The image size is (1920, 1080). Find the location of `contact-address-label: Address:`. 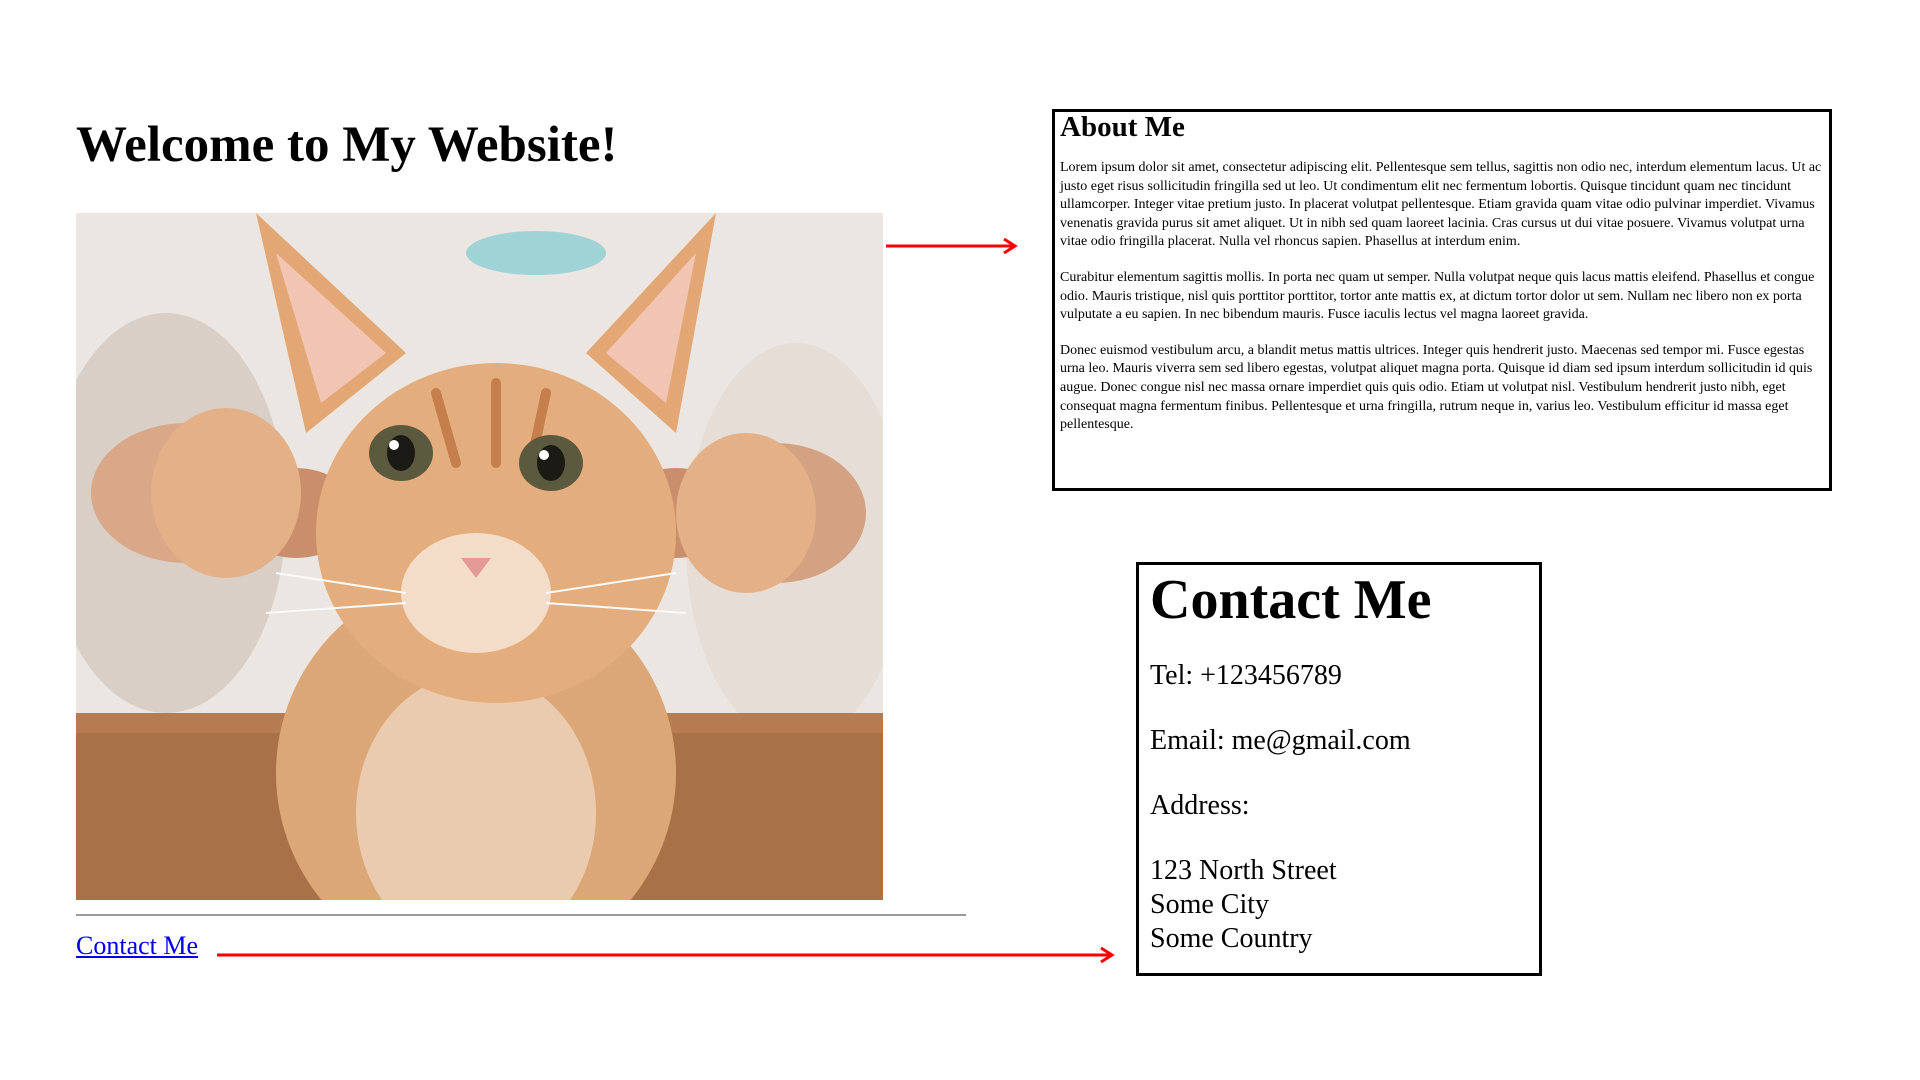

contact-address-label: Address: is located at coordinates (1200, 805).